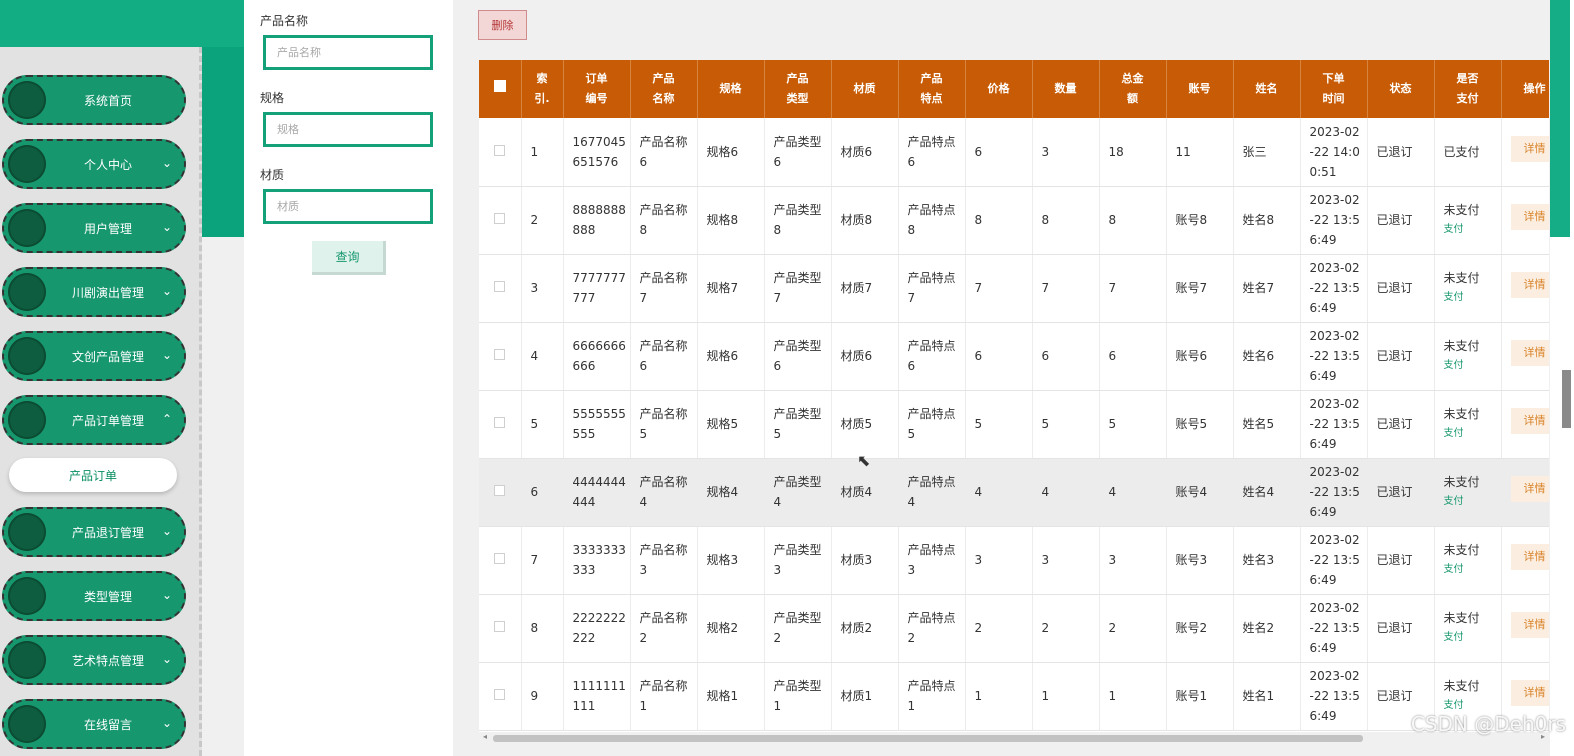 The height and width of the screenshot is (756, 1574). Describe the element at coordinates (542, 560) in the screenshot. I see `cell-idx: 7` at that location.